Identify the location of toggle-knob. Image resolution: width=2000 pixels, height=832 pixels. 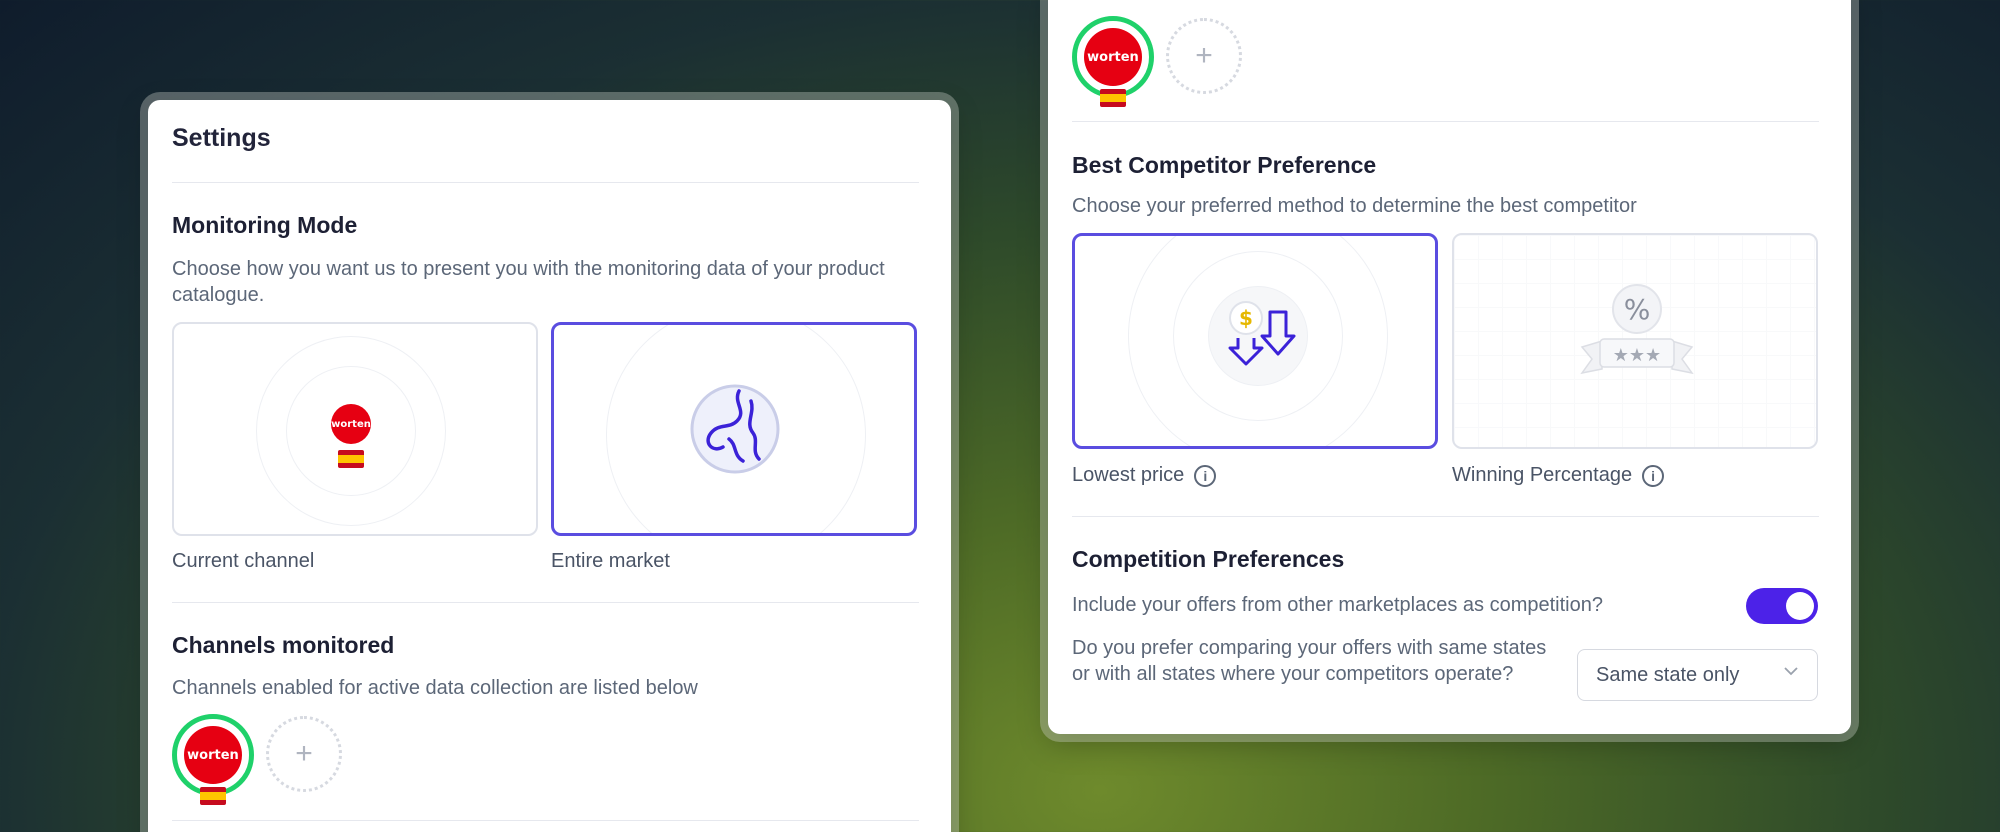
(1800, 606).